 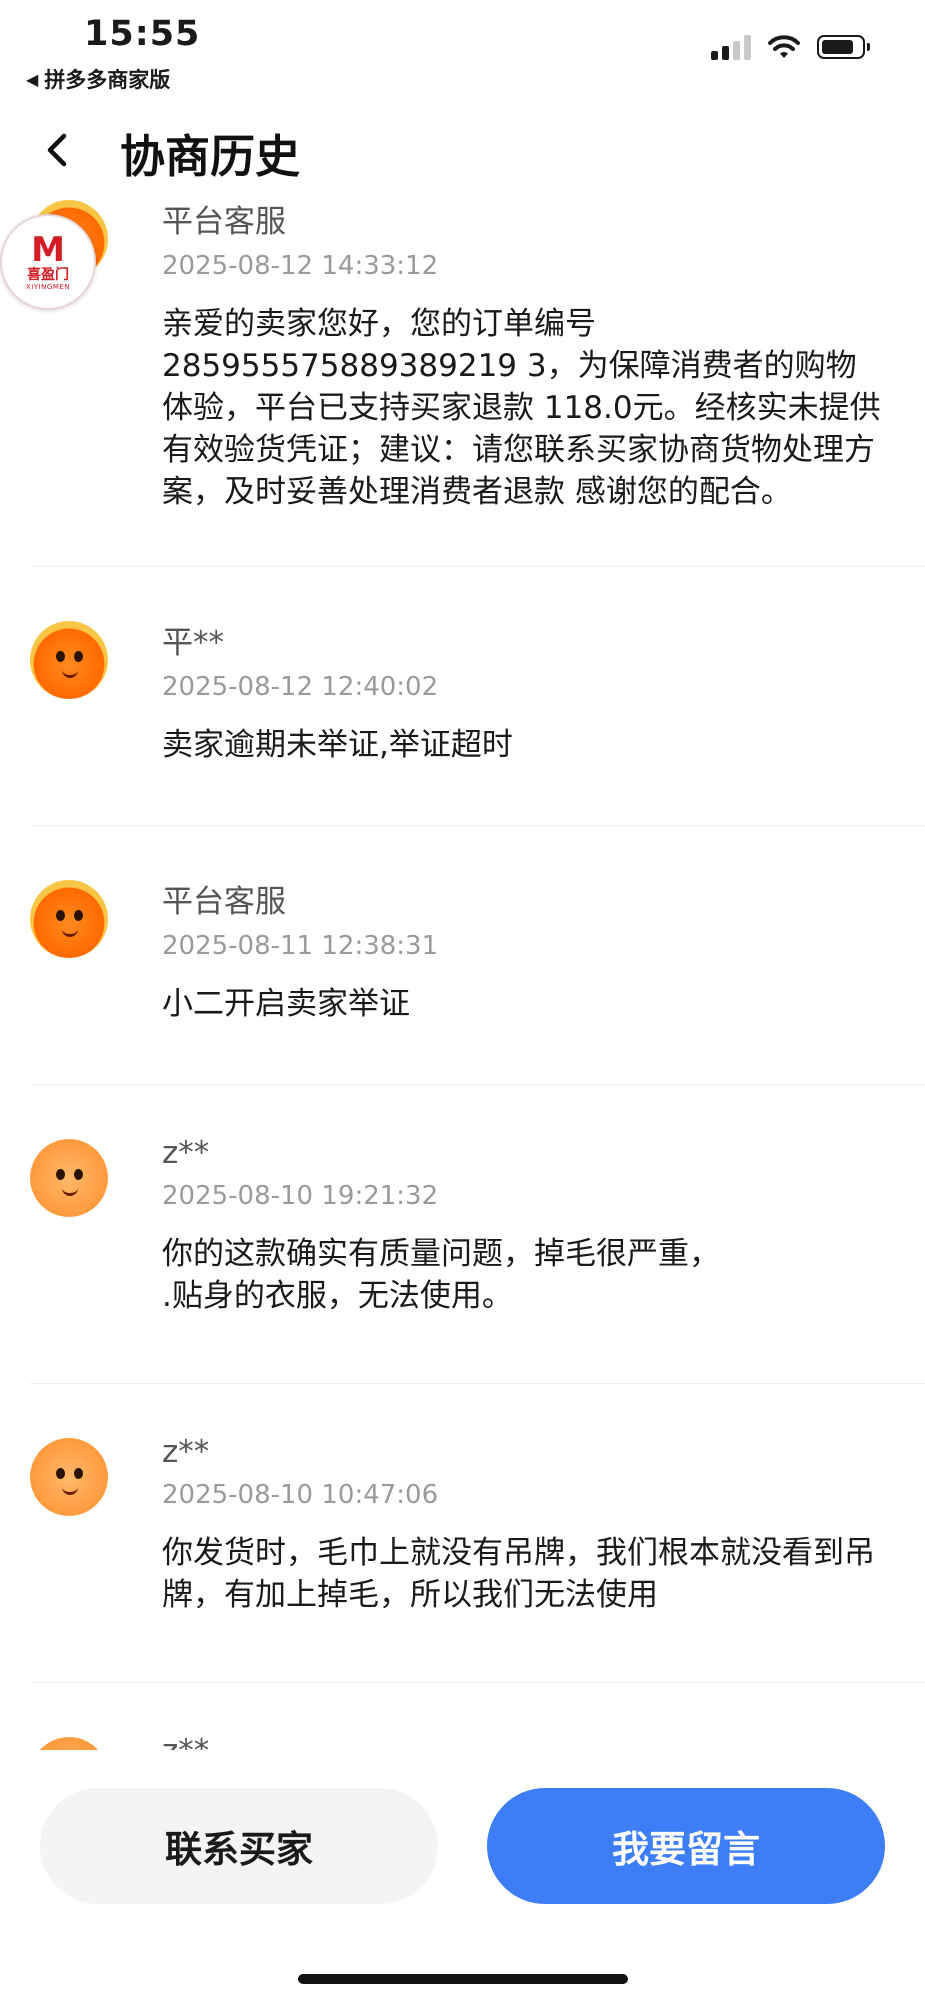 I want to click on message-body: 你的这款确实有质量问题，掉毛很严重， .贴身的衣服，无法使用。, so click(x=441, y=1275).